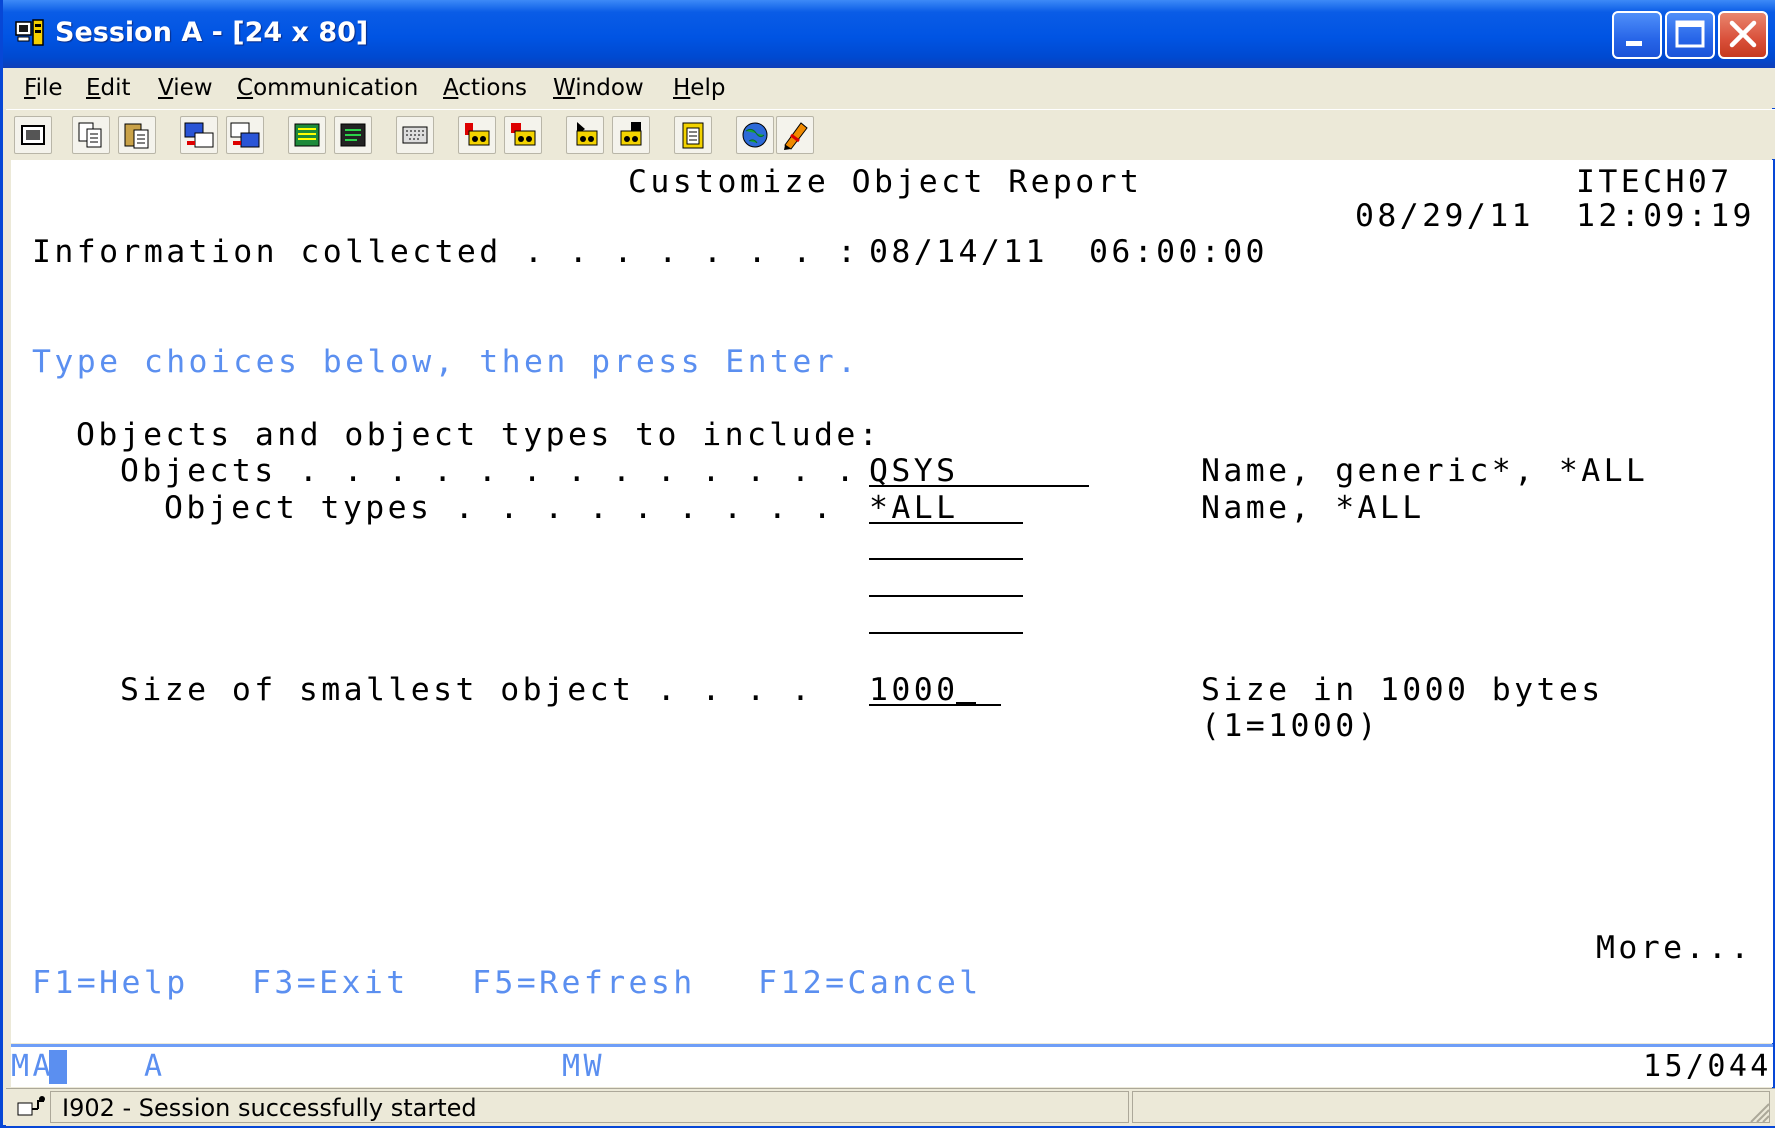  I want to click on objects-field: QSYS, so click(913, 471).